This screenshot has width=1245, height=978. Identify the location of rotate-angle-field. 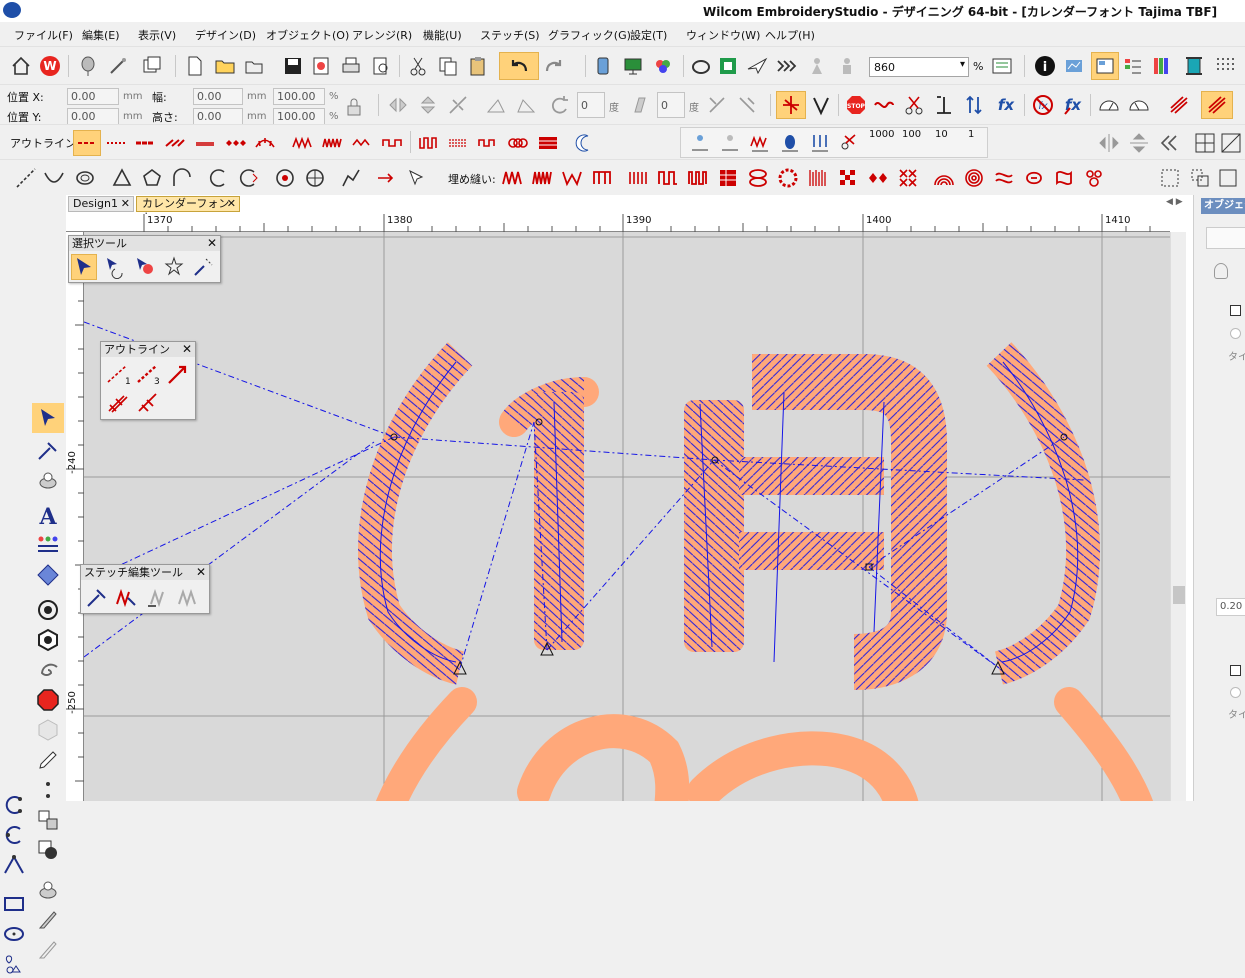
(591, 105).